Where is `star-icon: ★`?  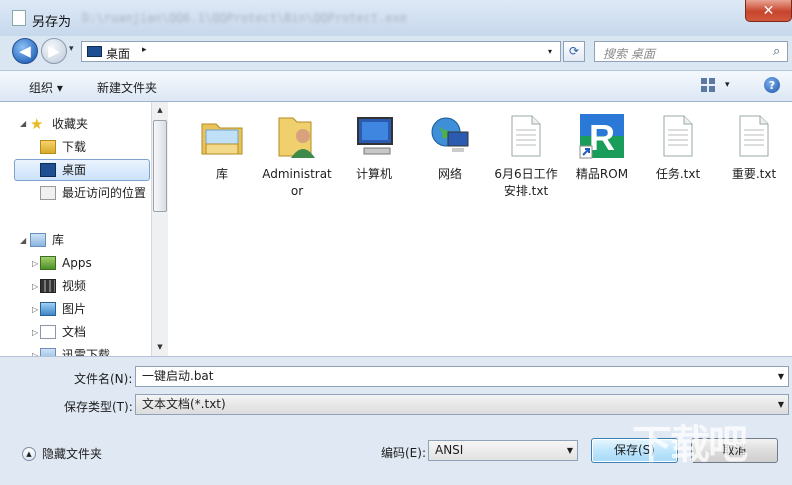
star-icon: ★ is located at coordinates (37, 123).